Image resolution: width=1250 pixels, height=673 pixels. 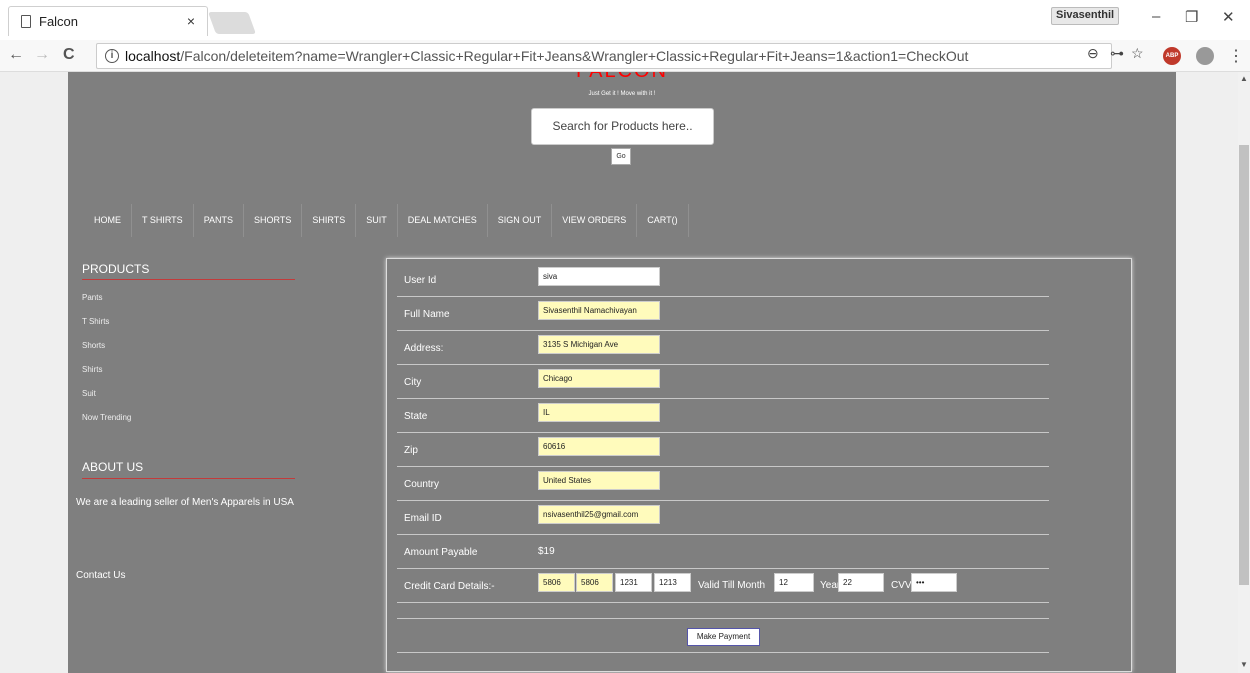 I want to click on form-row-full-name: Full Name Sivasenthil Namachivayan, so click(x=723, y=314).